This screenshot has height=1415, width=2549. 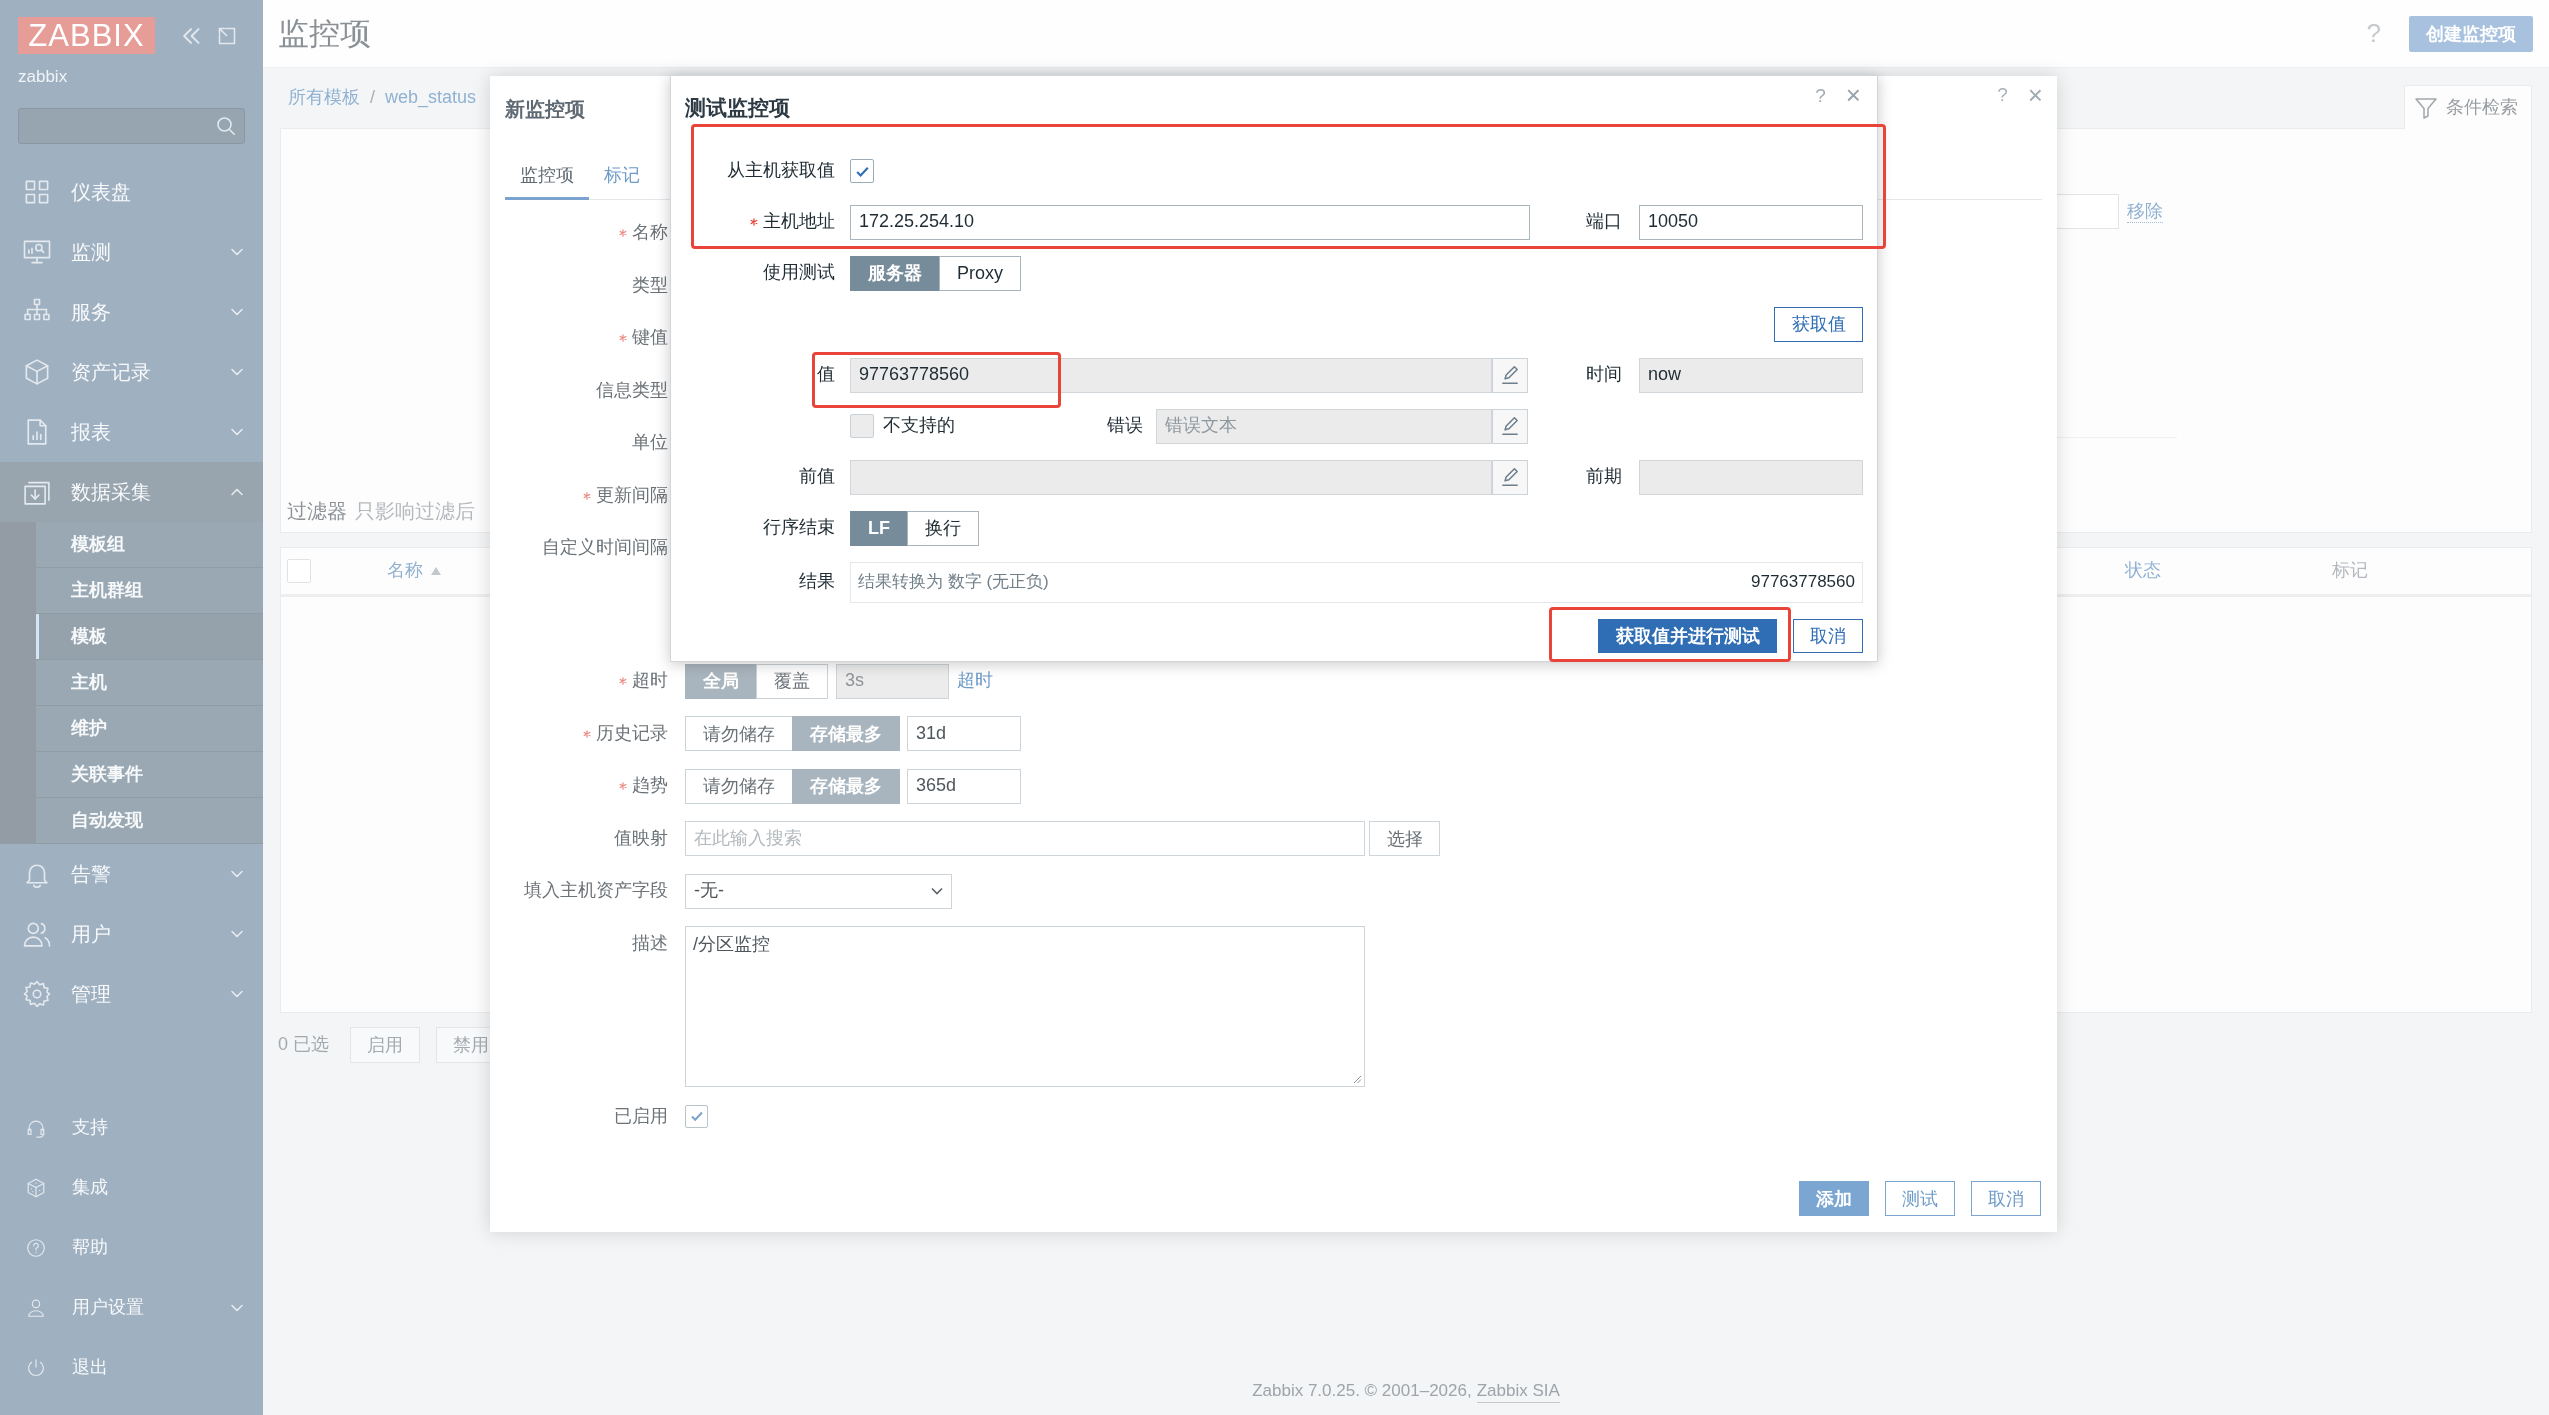 What do you see at coordinates (86, 35) in the screenshot?
I see `logo: ZABBIX` at bounding box center [86, 35].